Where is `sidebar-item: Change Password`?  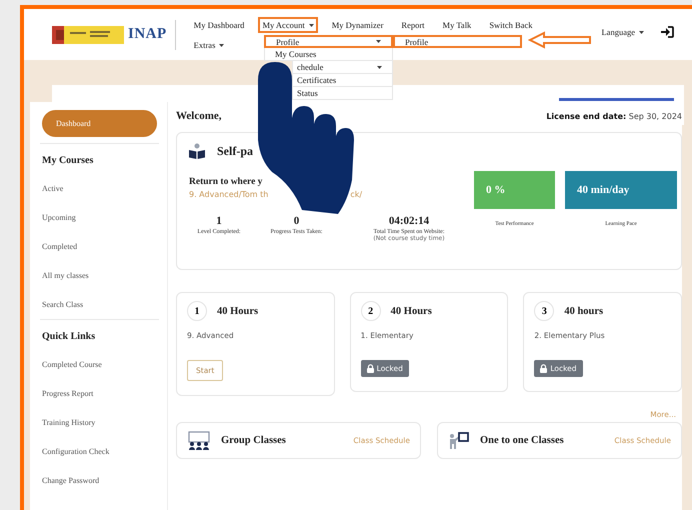
sidebar-item: Change Password is located at coordinates (99, 480).